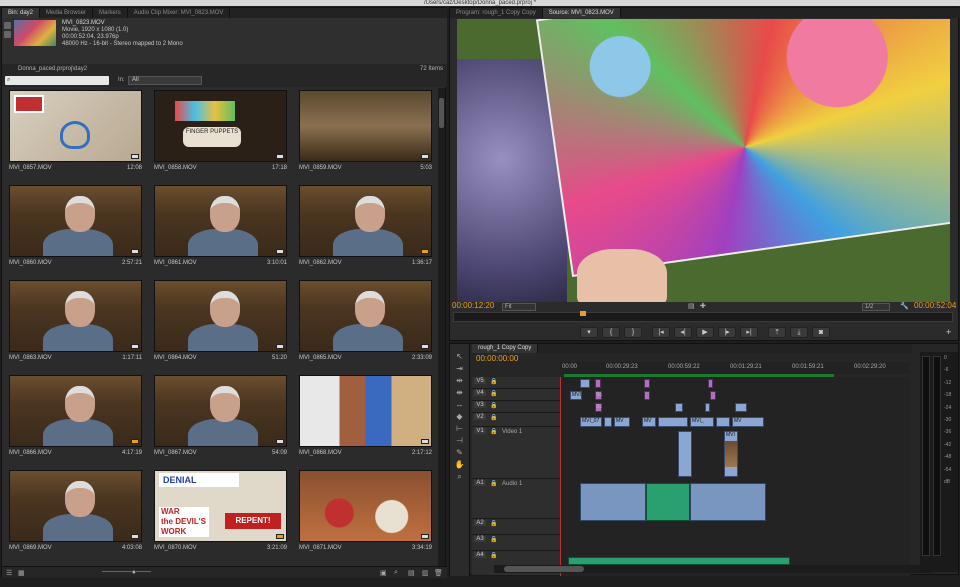 The height and width of the screenshot is (587, 960). Describe the element at coordinates (459, 464) in the screenshot. I see `hand-tool-icon: ✋` at that location.